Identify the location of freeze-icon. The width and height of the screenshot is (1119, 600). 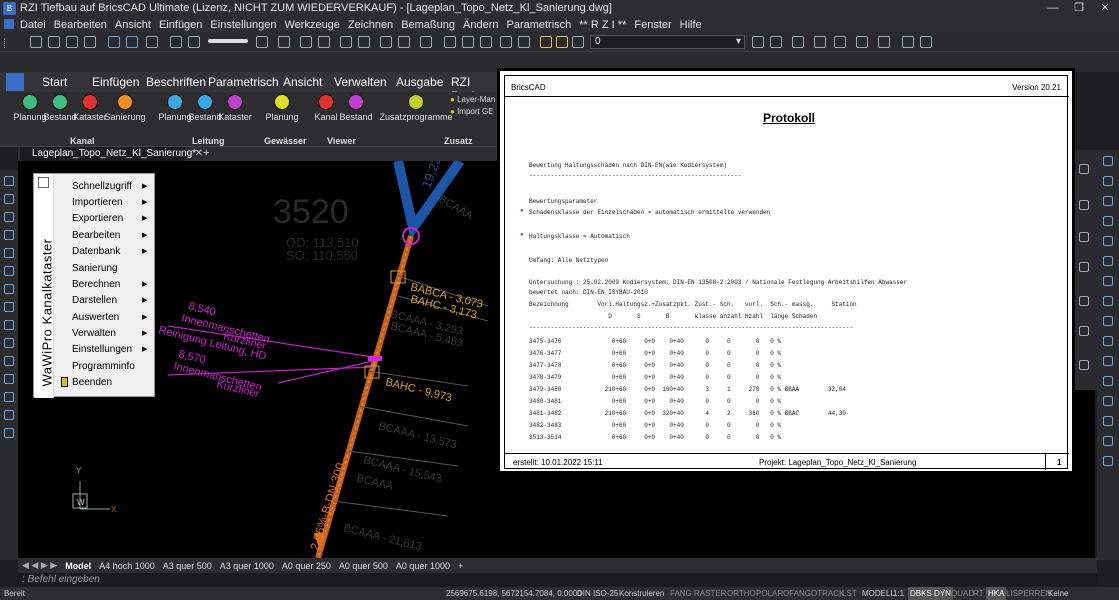
(840, 42).